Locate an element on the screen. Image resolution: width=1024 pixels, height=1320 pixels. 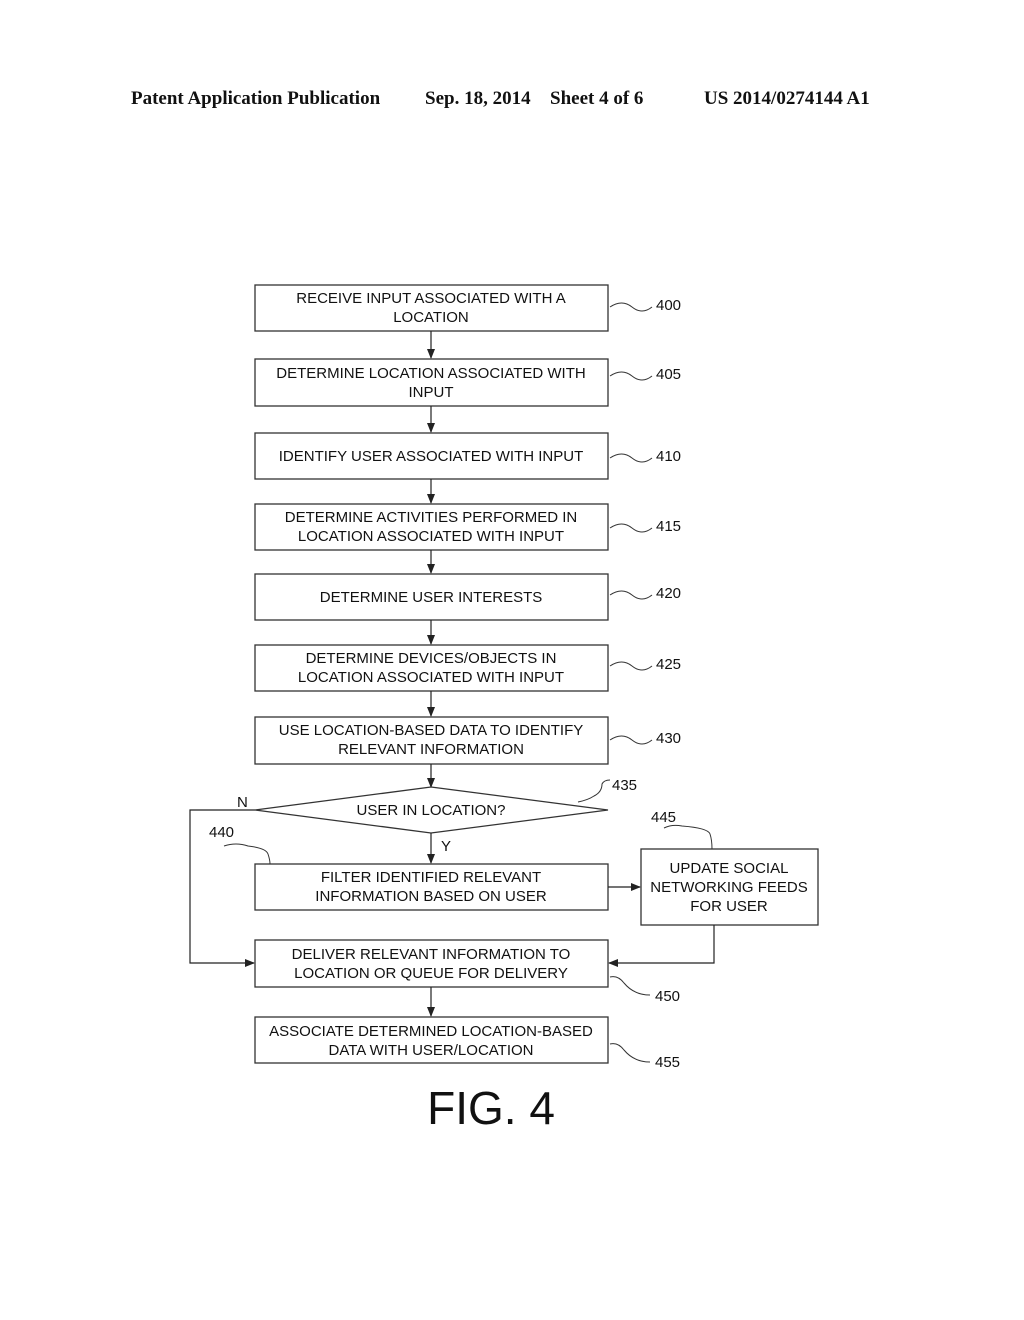
ref-400: 400 is located at coordinates (668, 305).